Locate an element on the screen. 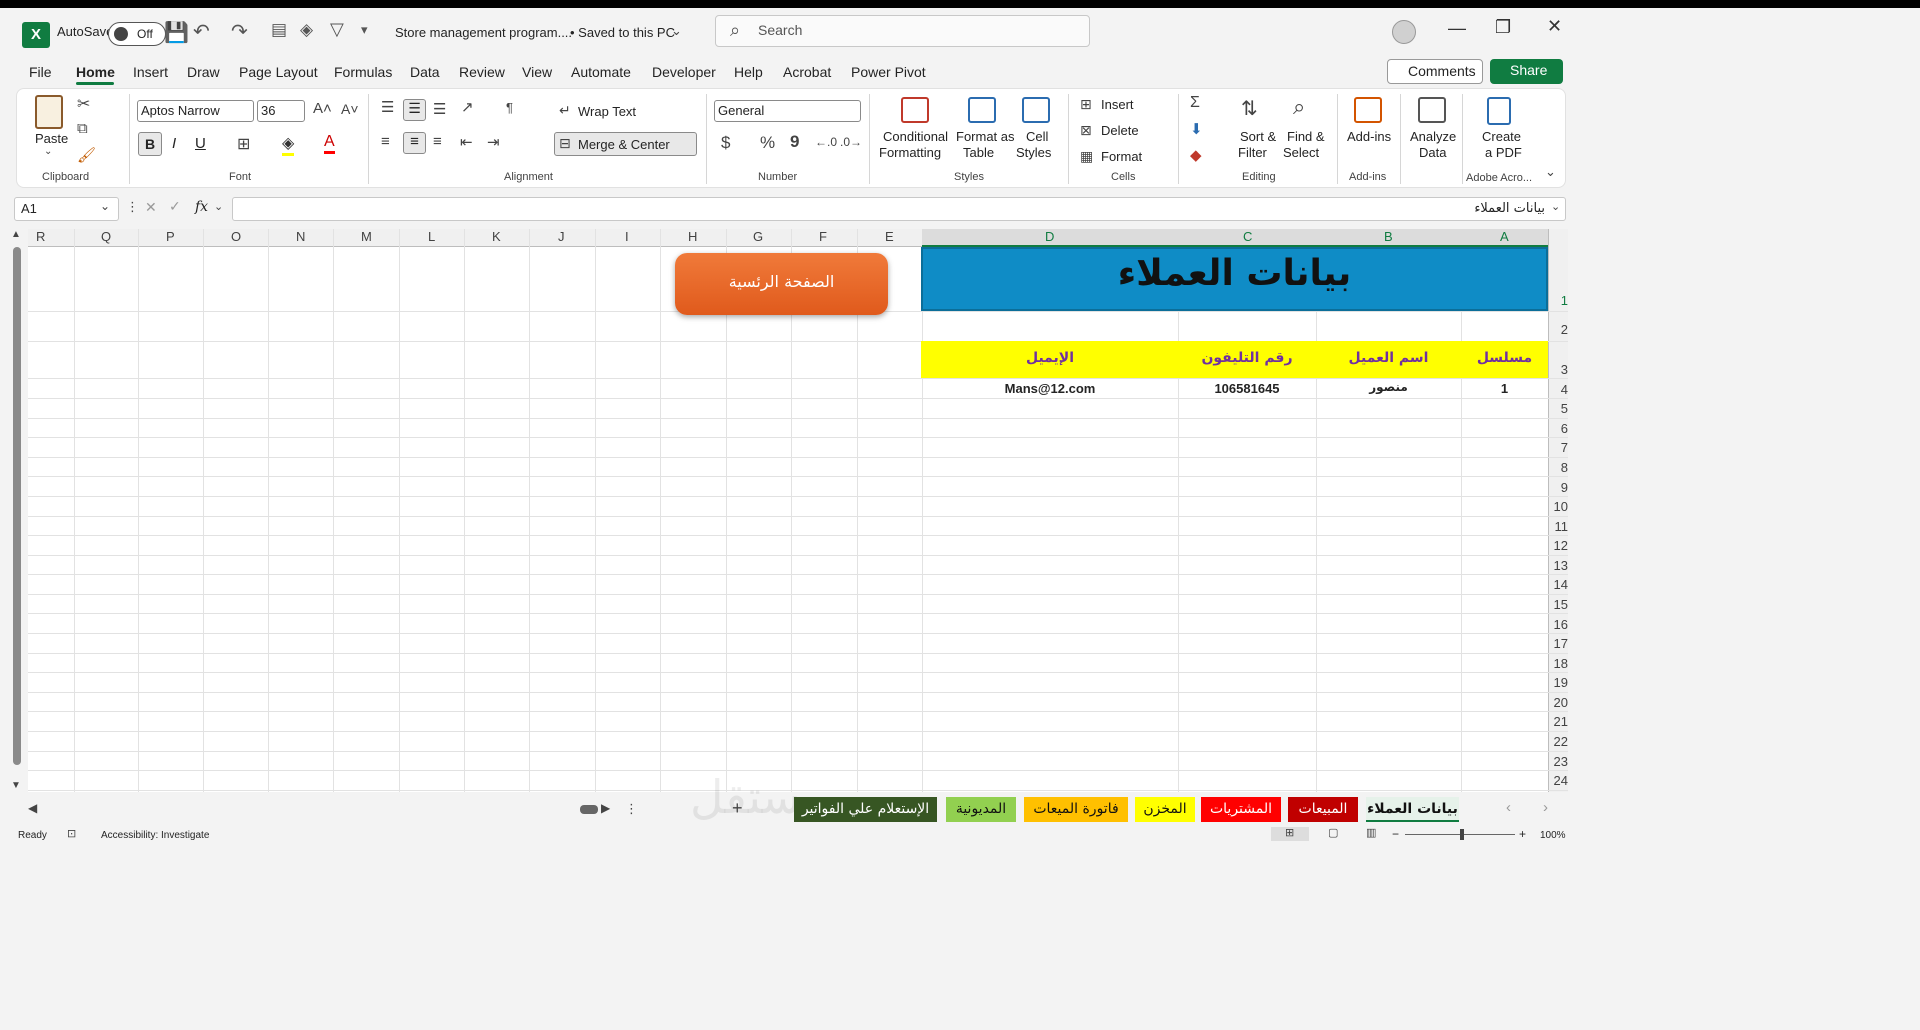 The height and width of the screenshot is (1030, 1920). sheet-tab-7: الإستعلام علي الفواتير is located at coordinates (865, 809).